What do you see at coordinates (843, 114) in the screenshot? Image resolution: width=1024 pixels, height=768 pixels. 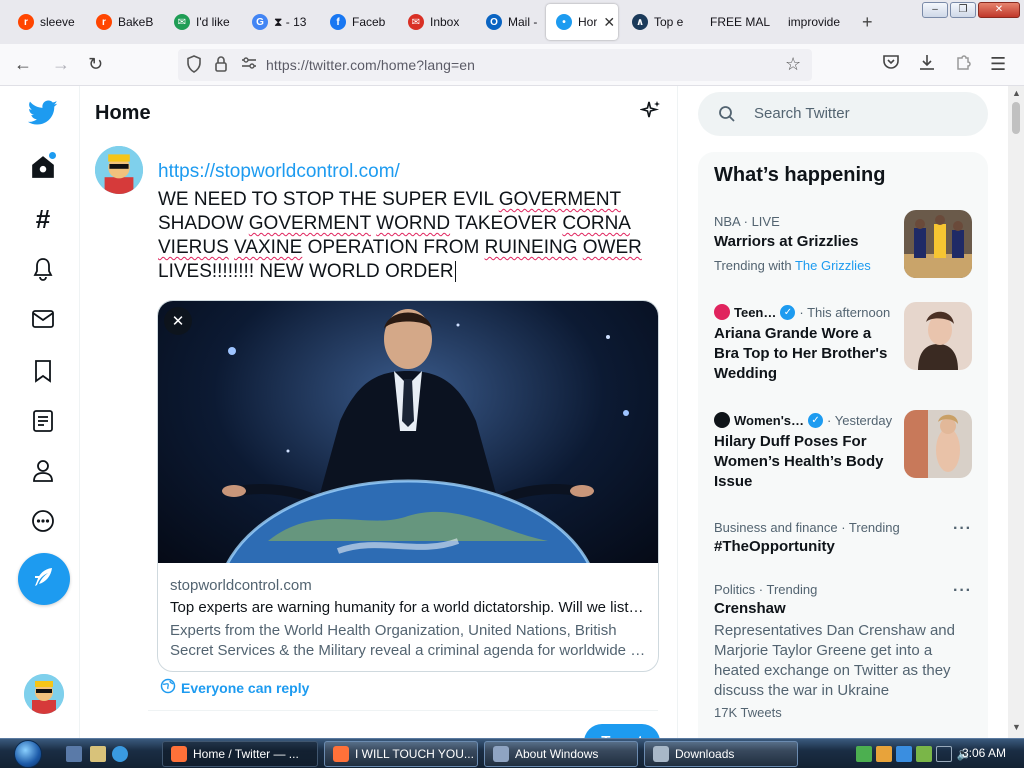 I see `search-input: Search Twitter` at bounding box center [843, 114].